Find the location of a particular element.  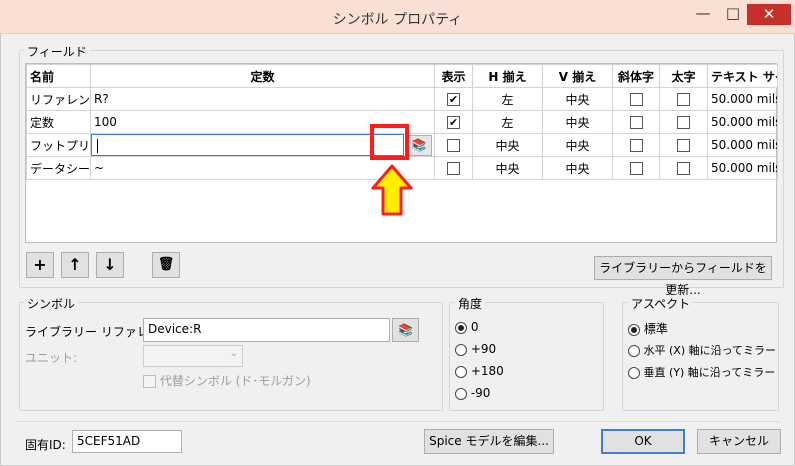

angle-option-label: +90 is located at coordinates (483, 349).